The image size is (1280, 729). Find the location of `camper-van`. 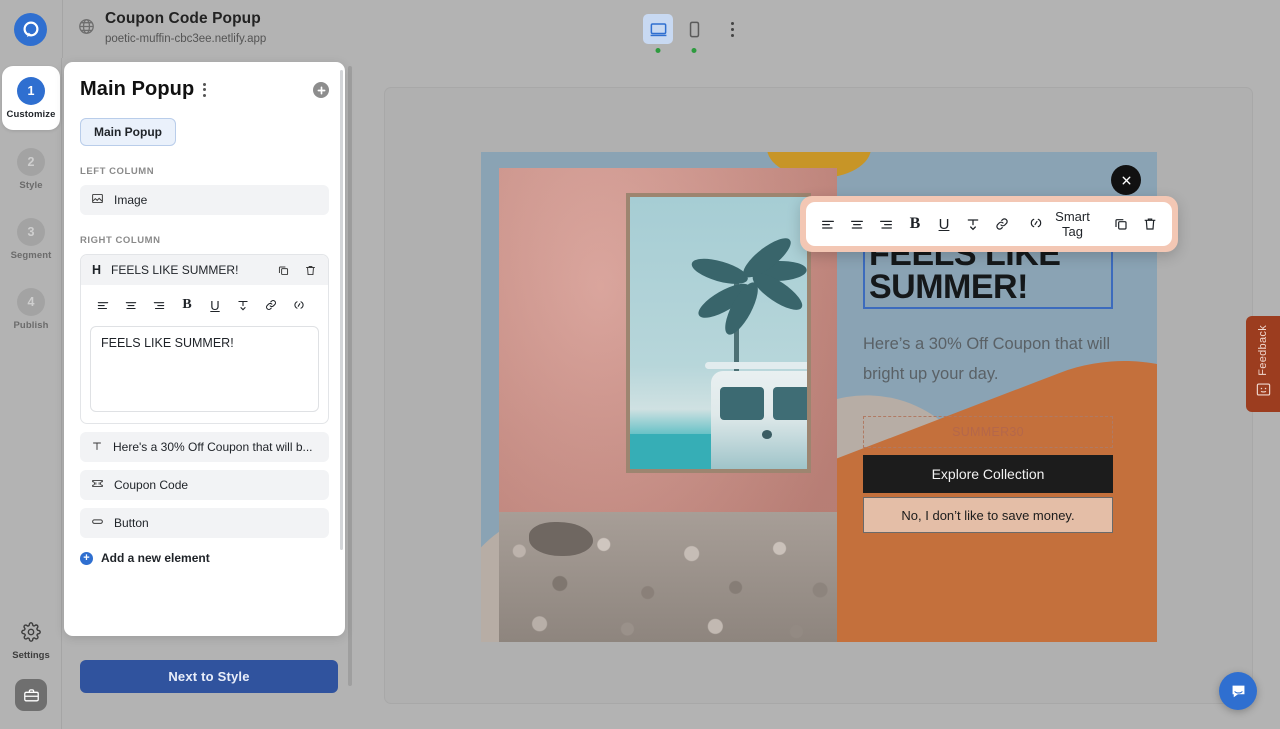

camper-van is located at coordinates (755, 415).